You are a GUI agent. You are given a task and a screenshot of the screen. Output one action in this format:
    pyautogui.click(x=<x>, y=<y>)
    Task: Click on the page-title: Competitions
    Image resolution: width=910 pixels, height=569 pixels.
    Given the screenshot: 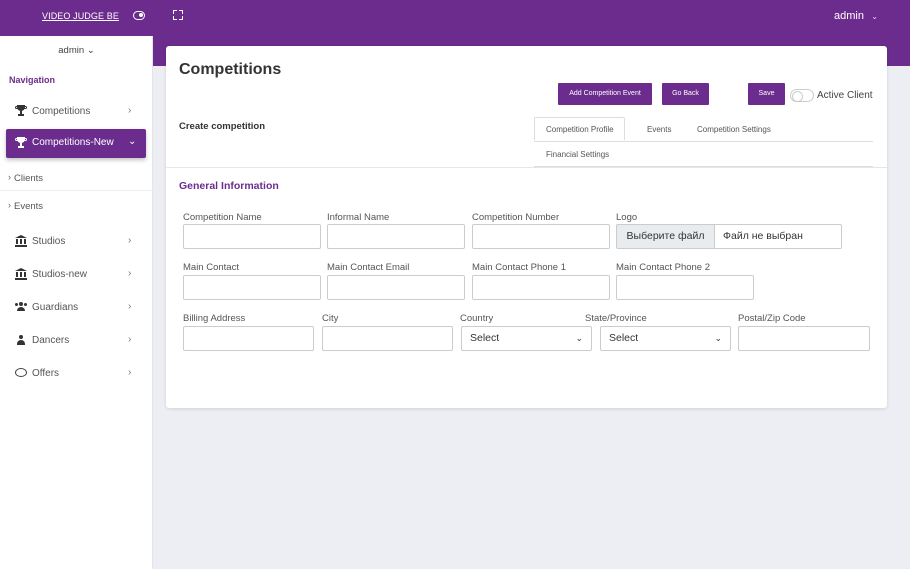 What is the action you would take?
    pyautogui.click(x=230, y=69)
    